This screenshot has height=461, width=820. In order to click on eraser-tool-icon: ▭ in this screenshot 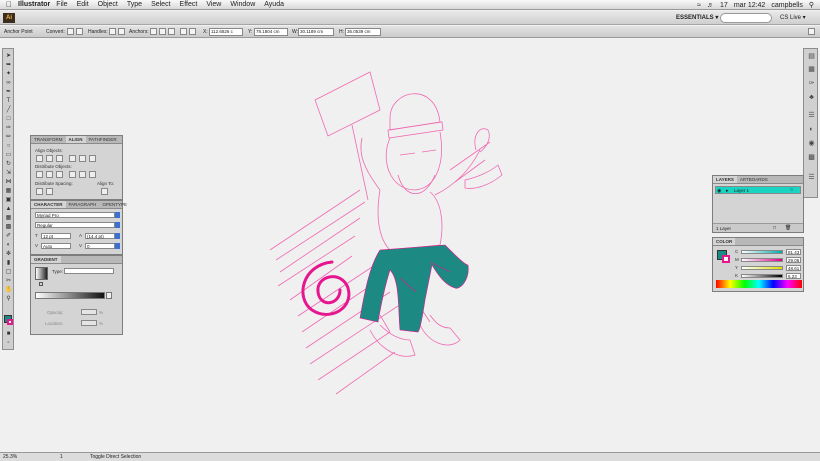, I will do `click(8, 155)`.